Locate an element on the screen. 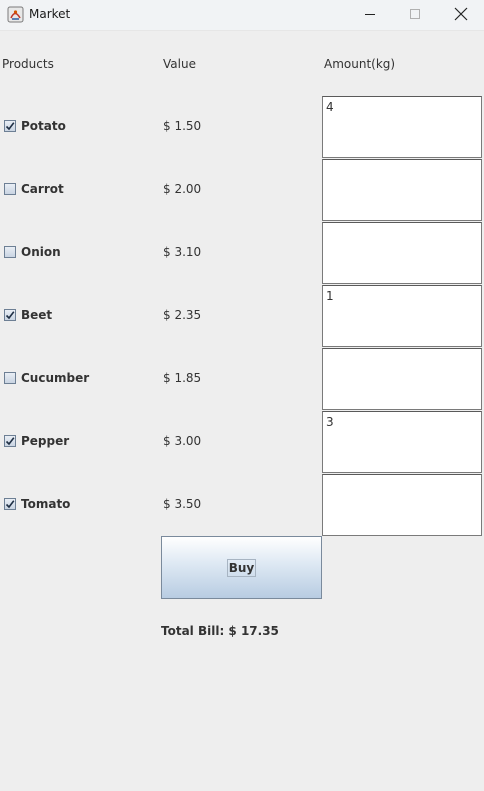 The width and height of the screenshot is (484, 791). close-button is located at coordinates (461, 15).